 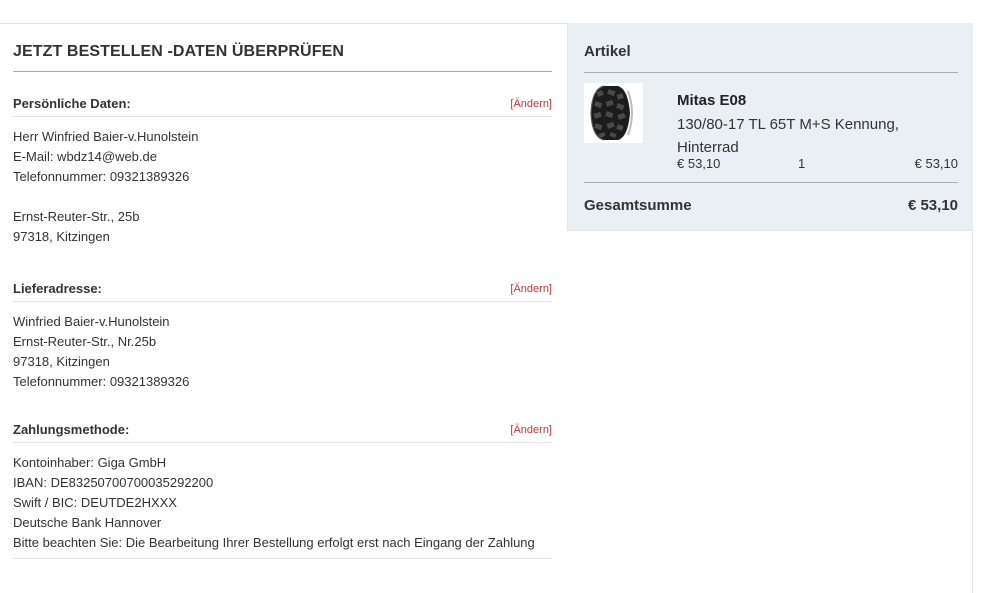 I want to click on grand-total-label: Gesamtsumme, so click(x=638, y=205).